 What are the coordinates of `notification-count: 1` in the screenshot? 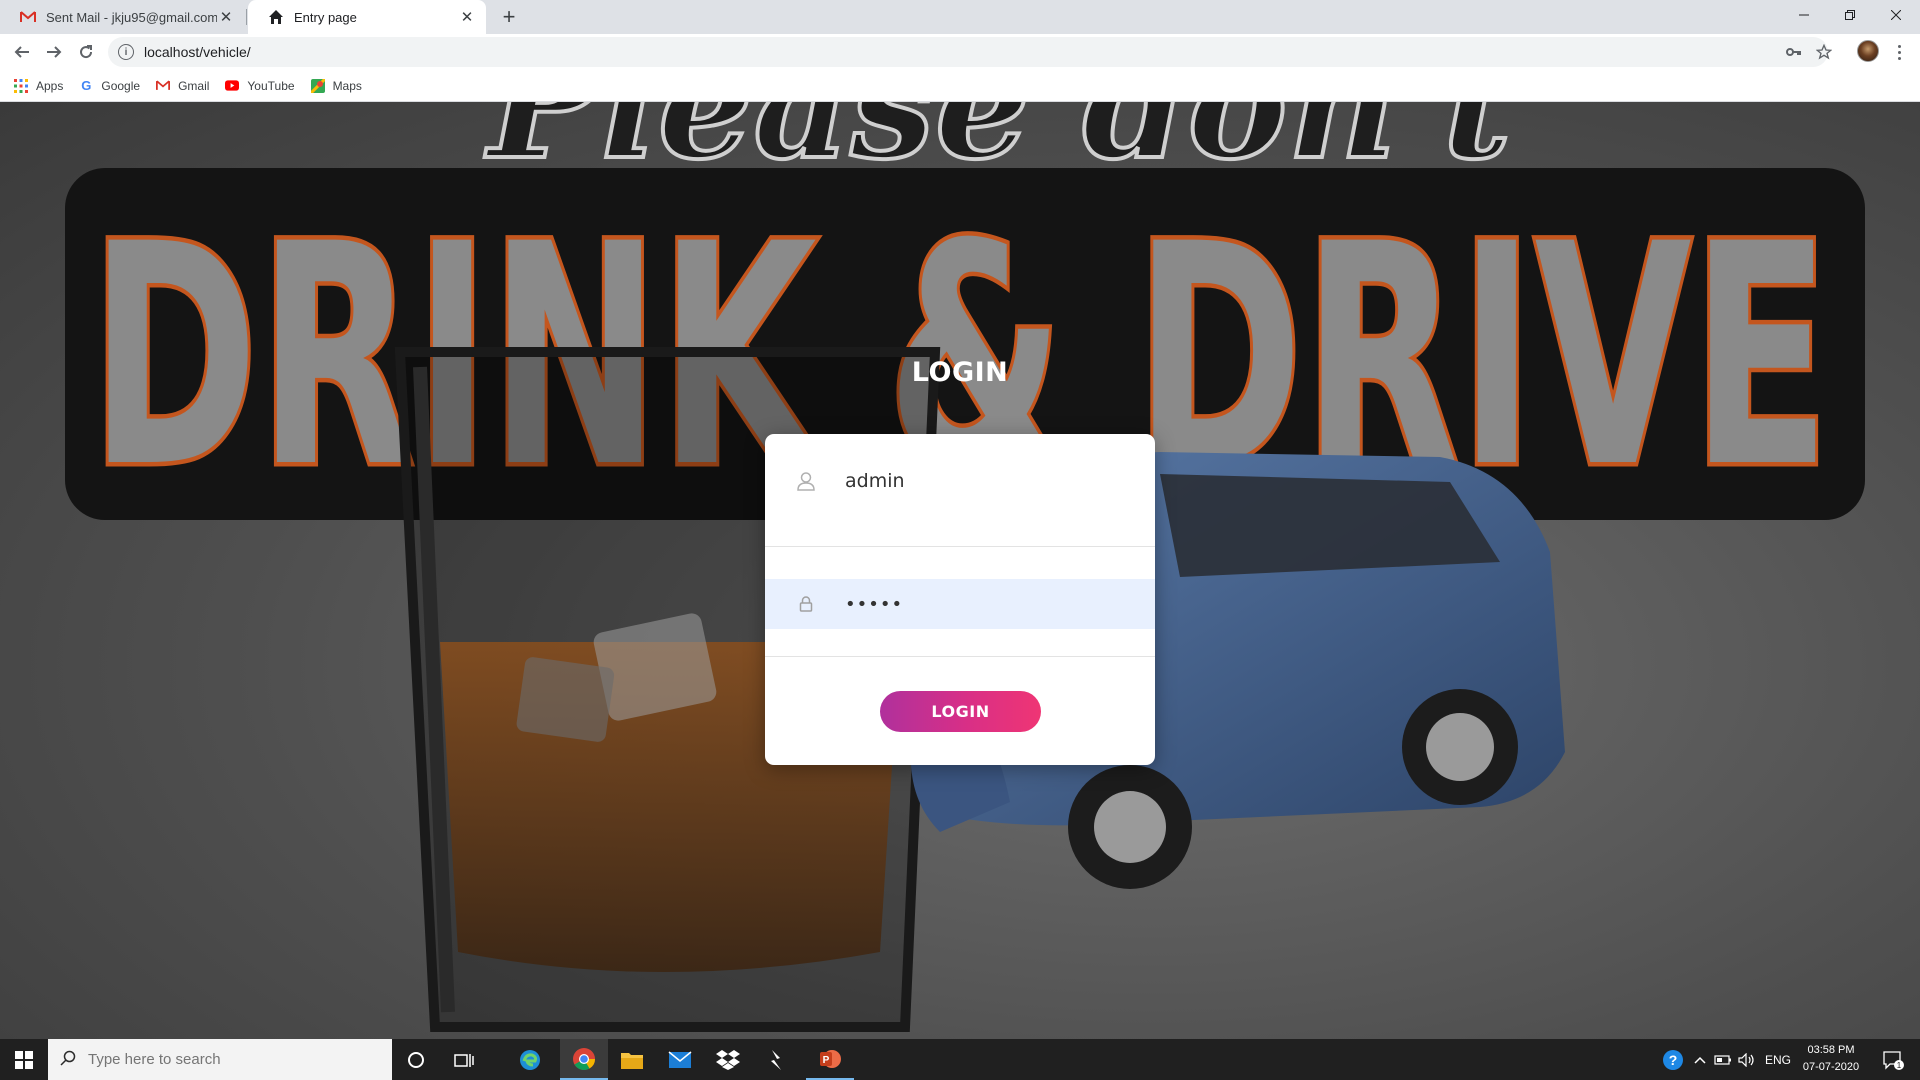 It's located at (1899, 1065).